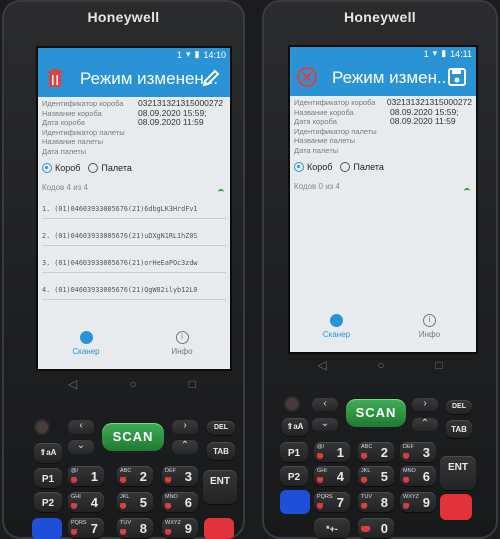 This screenshot has width=500, height=539. What do you see at coordinates (134, 293) in the screenshot?
I see `list-item: 4. (01)04603933005676(21)QgW82ilyb12L0` at bounding box center [134, 293].